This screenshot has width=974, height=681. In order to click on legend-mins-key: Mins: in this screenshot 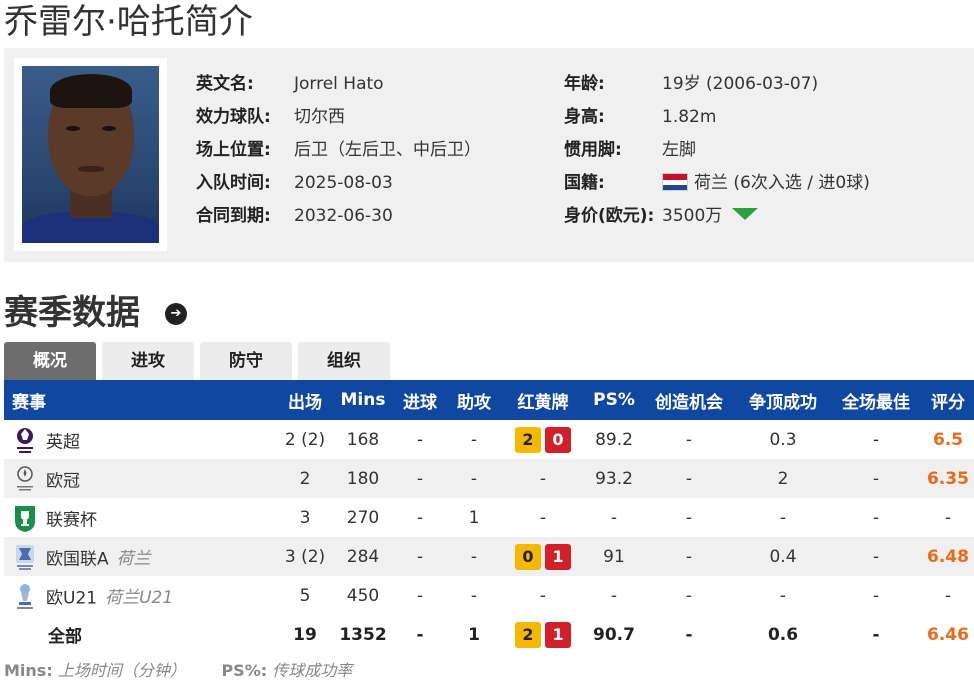, I will do `click(28, 670)`.